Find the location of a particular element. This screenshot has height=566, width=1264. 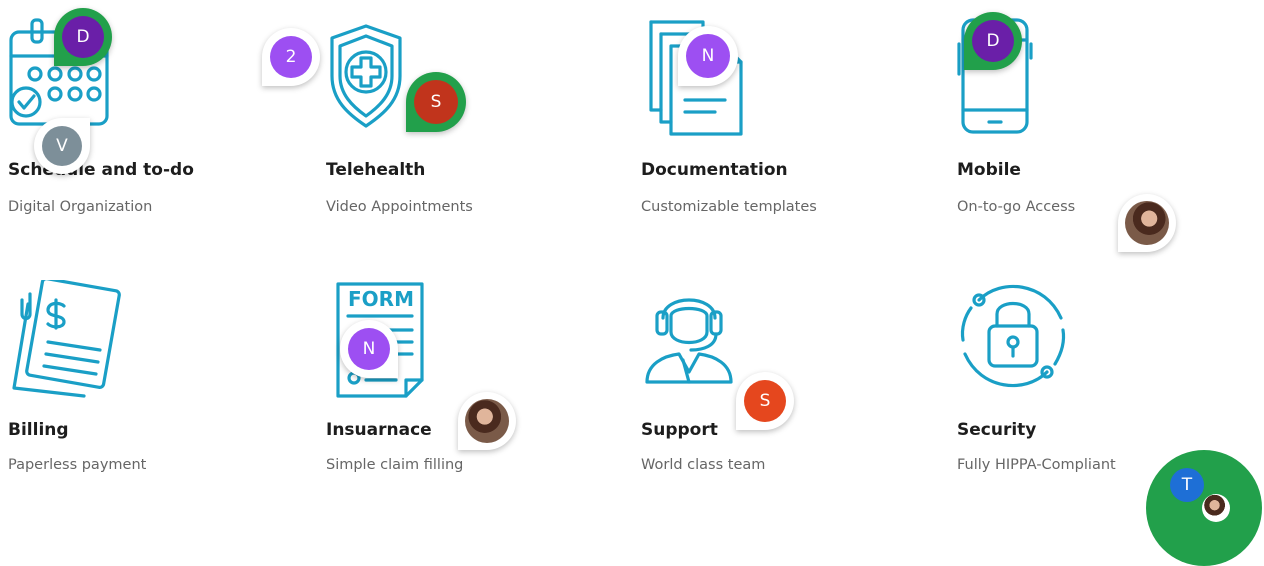

feature-subtitle: Customizable templates is located at coordinates (729, 207).